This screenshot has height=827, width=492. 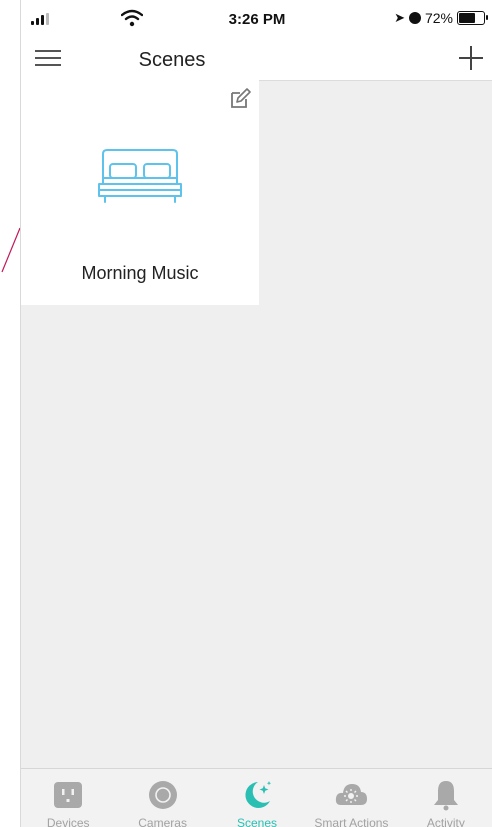 What do you see at coordinates (351, 821) in the screenshot?
I see `tab-label-smart-actions: Smart Actions` at bounding box center [351, 821].